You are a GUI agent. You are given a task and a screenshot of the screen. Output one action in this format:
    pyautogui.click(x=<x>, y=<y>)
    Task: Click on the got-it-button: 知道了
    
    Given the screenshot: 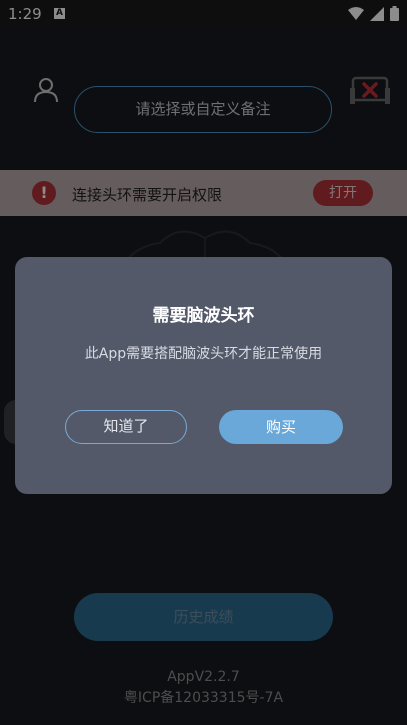 What is the action you would take?
    pyautogui.click(x=126, y=427)
    